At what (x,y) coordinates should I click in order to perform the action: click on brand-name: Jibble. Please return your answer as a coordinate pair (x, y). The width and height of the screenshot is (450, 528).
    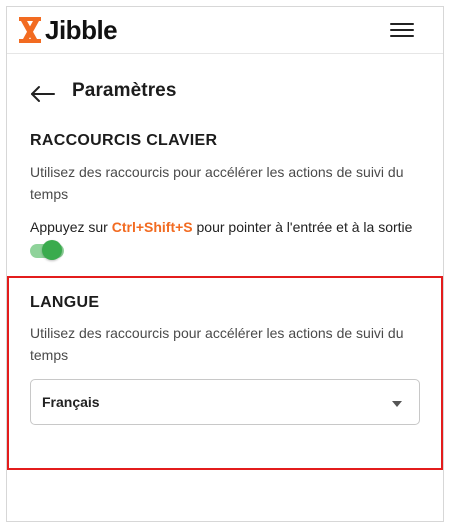
    Looking at the image, I should click on (81, 30).